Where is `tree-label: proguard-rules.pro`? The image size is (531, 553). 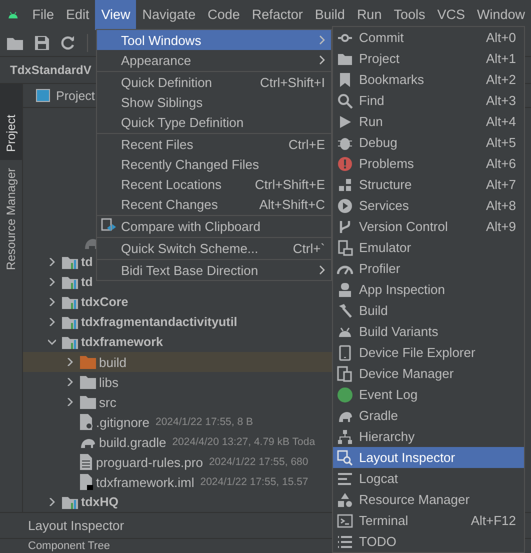 tree-label: proguard-rules.pro is located at coordinates (149, 462).